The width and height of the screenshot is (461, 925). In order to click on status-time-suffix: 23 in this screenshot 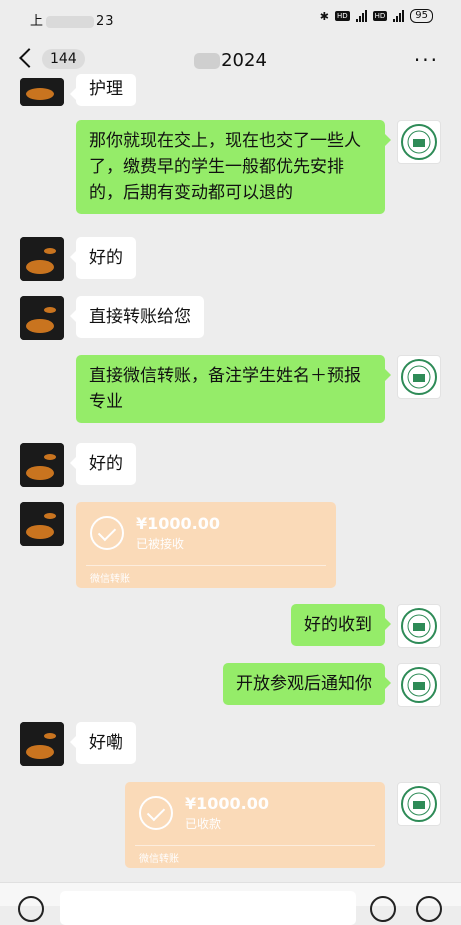, I will do `click(105, 21)`.